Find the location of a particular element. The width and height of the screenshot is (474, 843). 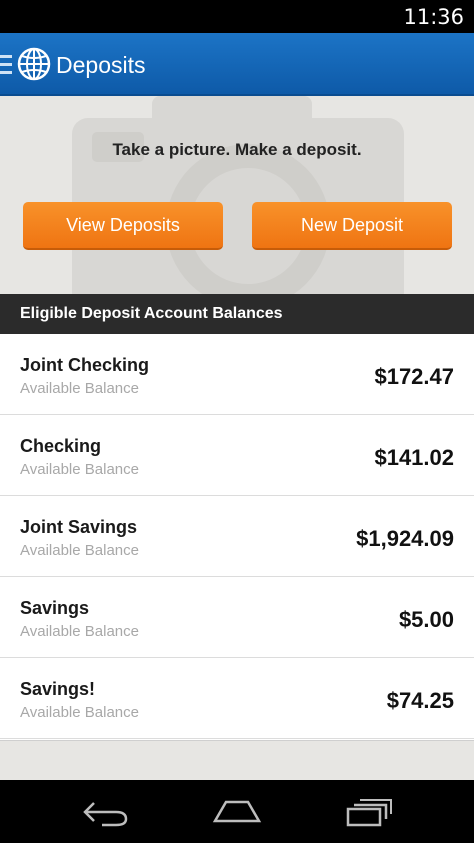

view-deposits-button: View Deposits is located at coordinates (123, 226).